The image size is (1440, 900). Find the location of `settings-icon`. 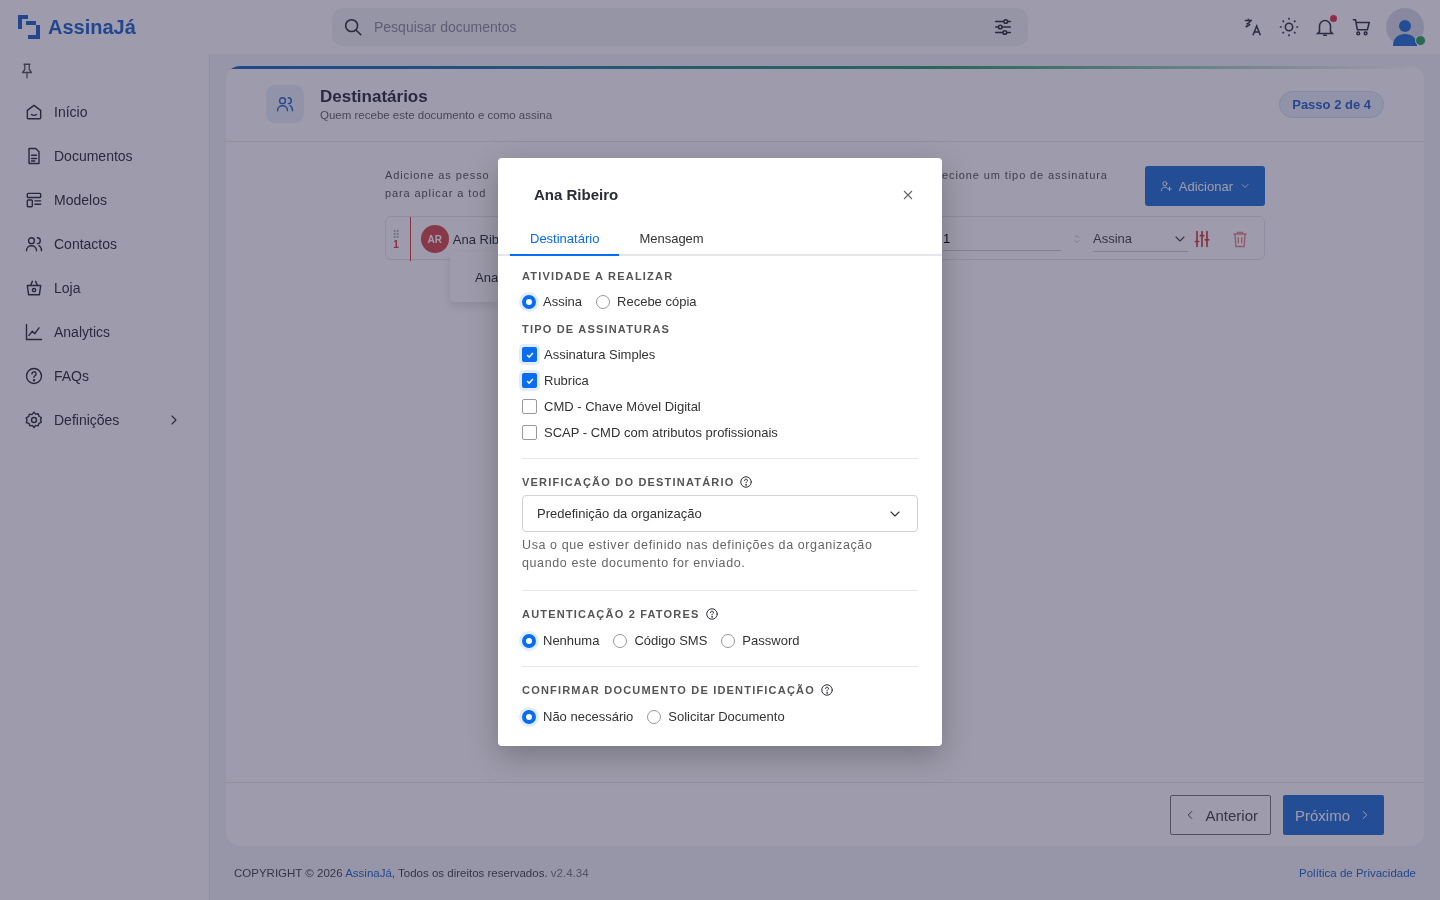

settings-icon is located at coordinates (34, 420).